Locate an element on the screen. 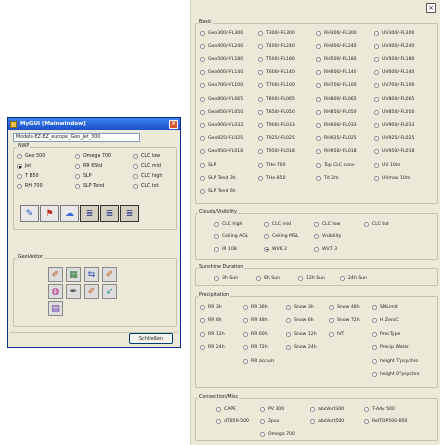  param-option: UV 10m is located at coordinates (403, 165).